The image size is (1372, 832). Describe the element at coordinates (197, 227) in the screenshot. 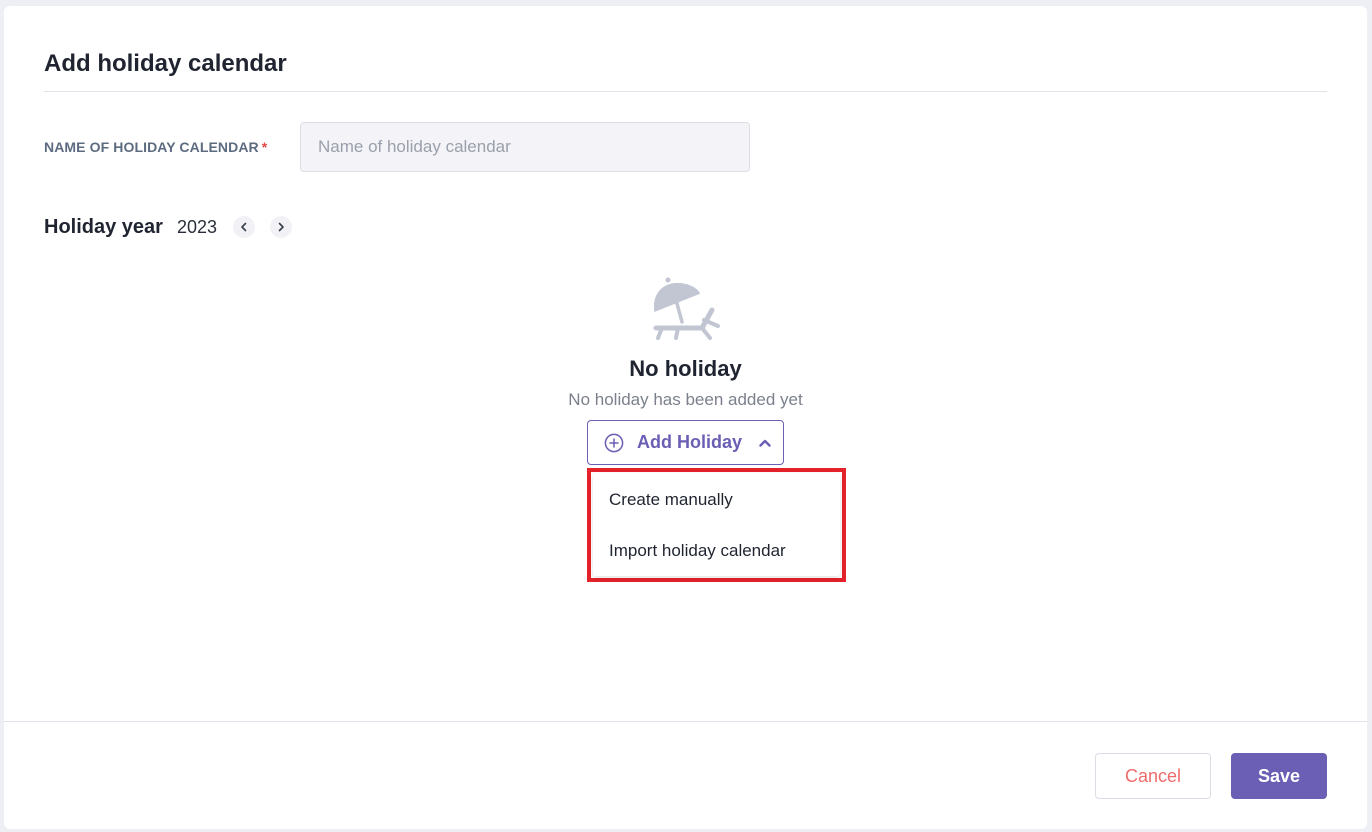

I see `holiday-year-value: 2023` at that location.